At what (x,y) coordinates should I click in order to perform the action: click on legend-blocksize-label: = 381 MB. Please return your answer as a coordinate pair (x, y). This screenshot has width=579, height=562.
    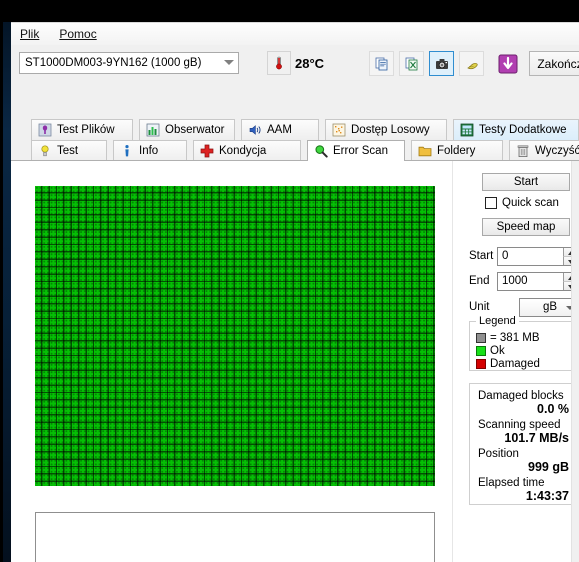
    Looking at the image, I should click on (515, 337).